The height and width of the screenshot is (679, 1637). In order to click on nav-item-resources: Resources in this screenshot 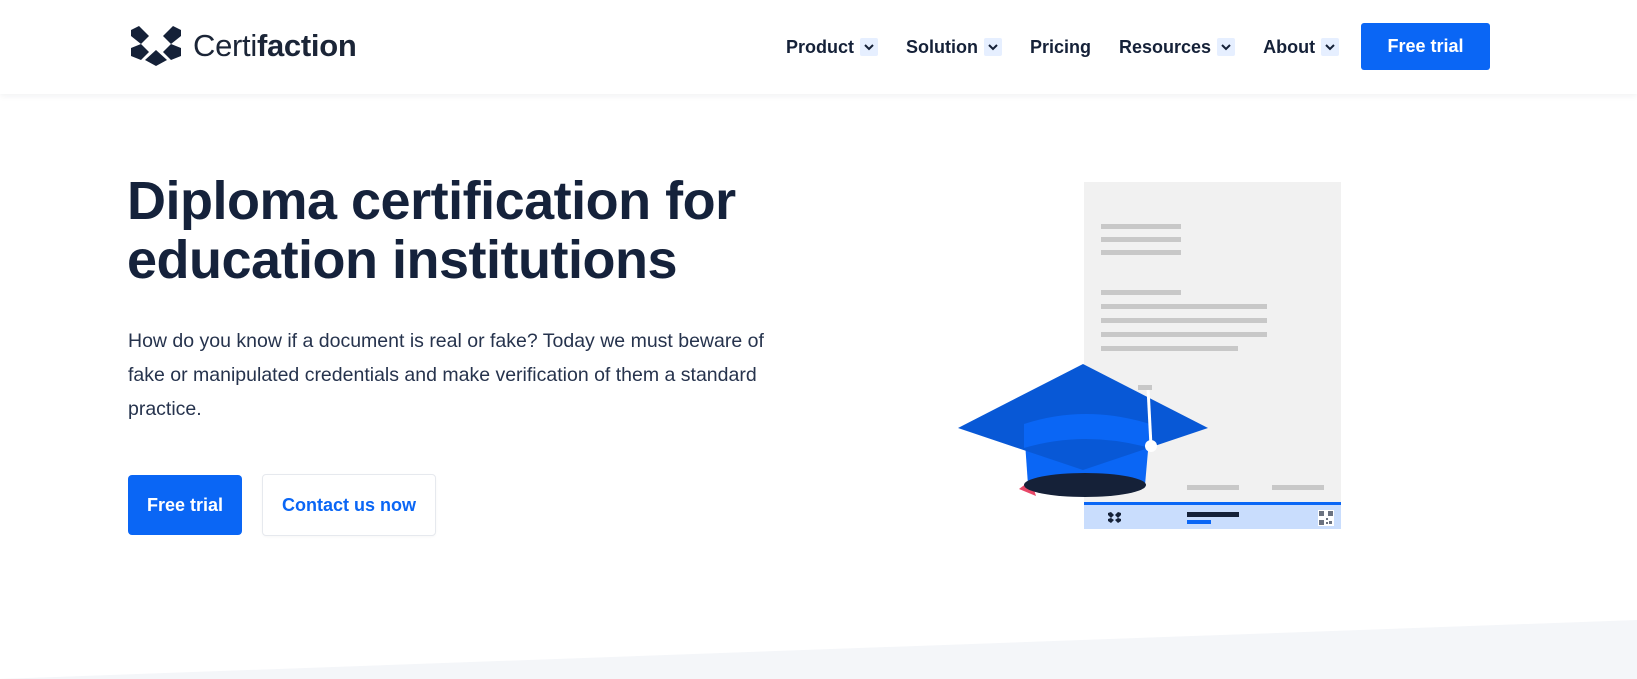, I will do `click(1177, 47)`.